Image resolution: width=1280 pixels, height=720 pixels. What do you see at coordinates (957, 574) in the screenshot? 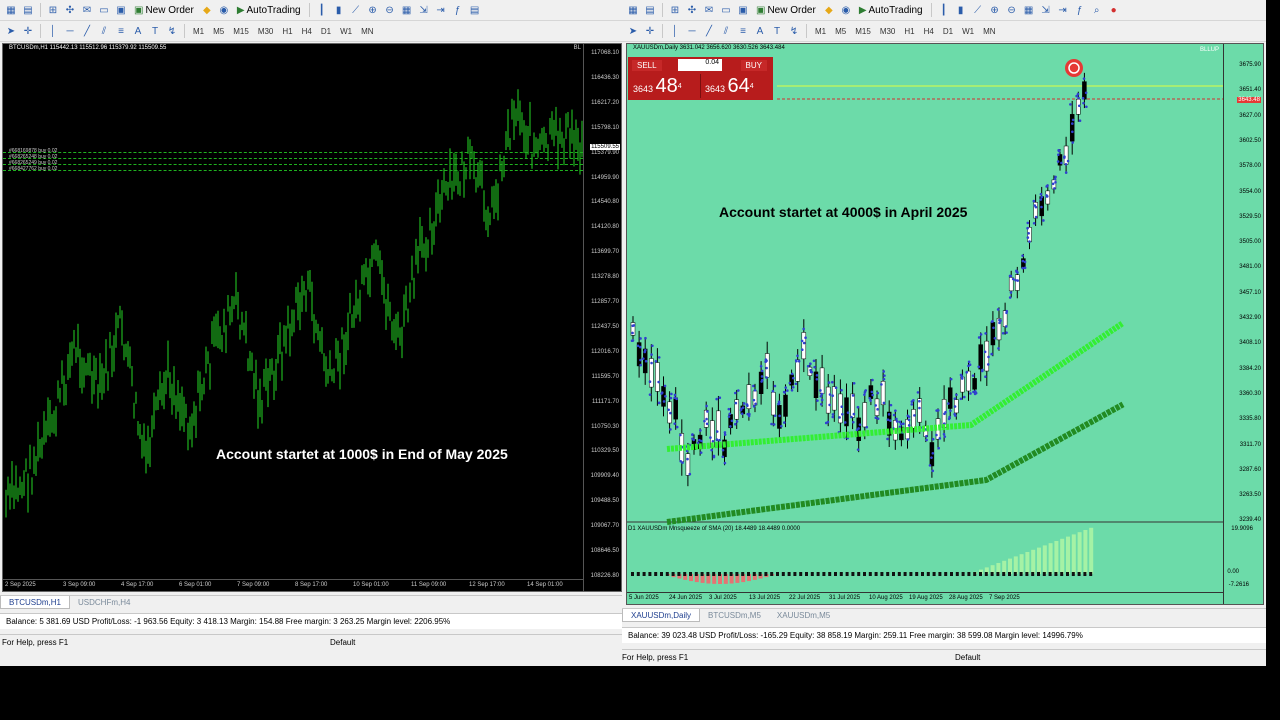
I see `squeeze-dot` at bounding box center [957, 574].